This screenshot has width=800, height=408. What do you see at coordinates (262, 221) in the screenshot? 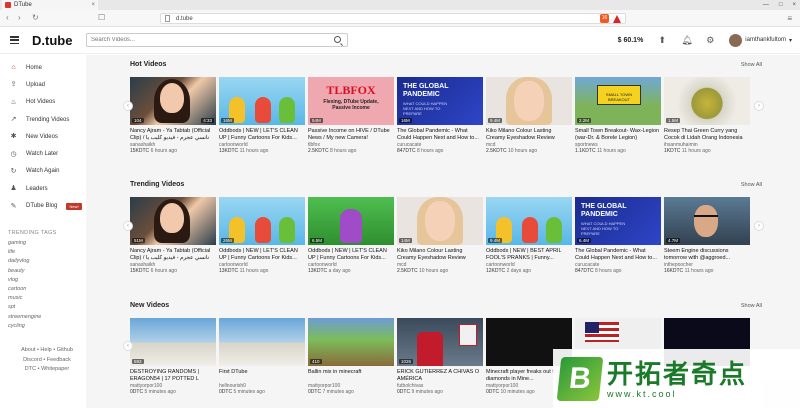
I see `video-thumbnail: 26M` at bounding box center [262, 221].